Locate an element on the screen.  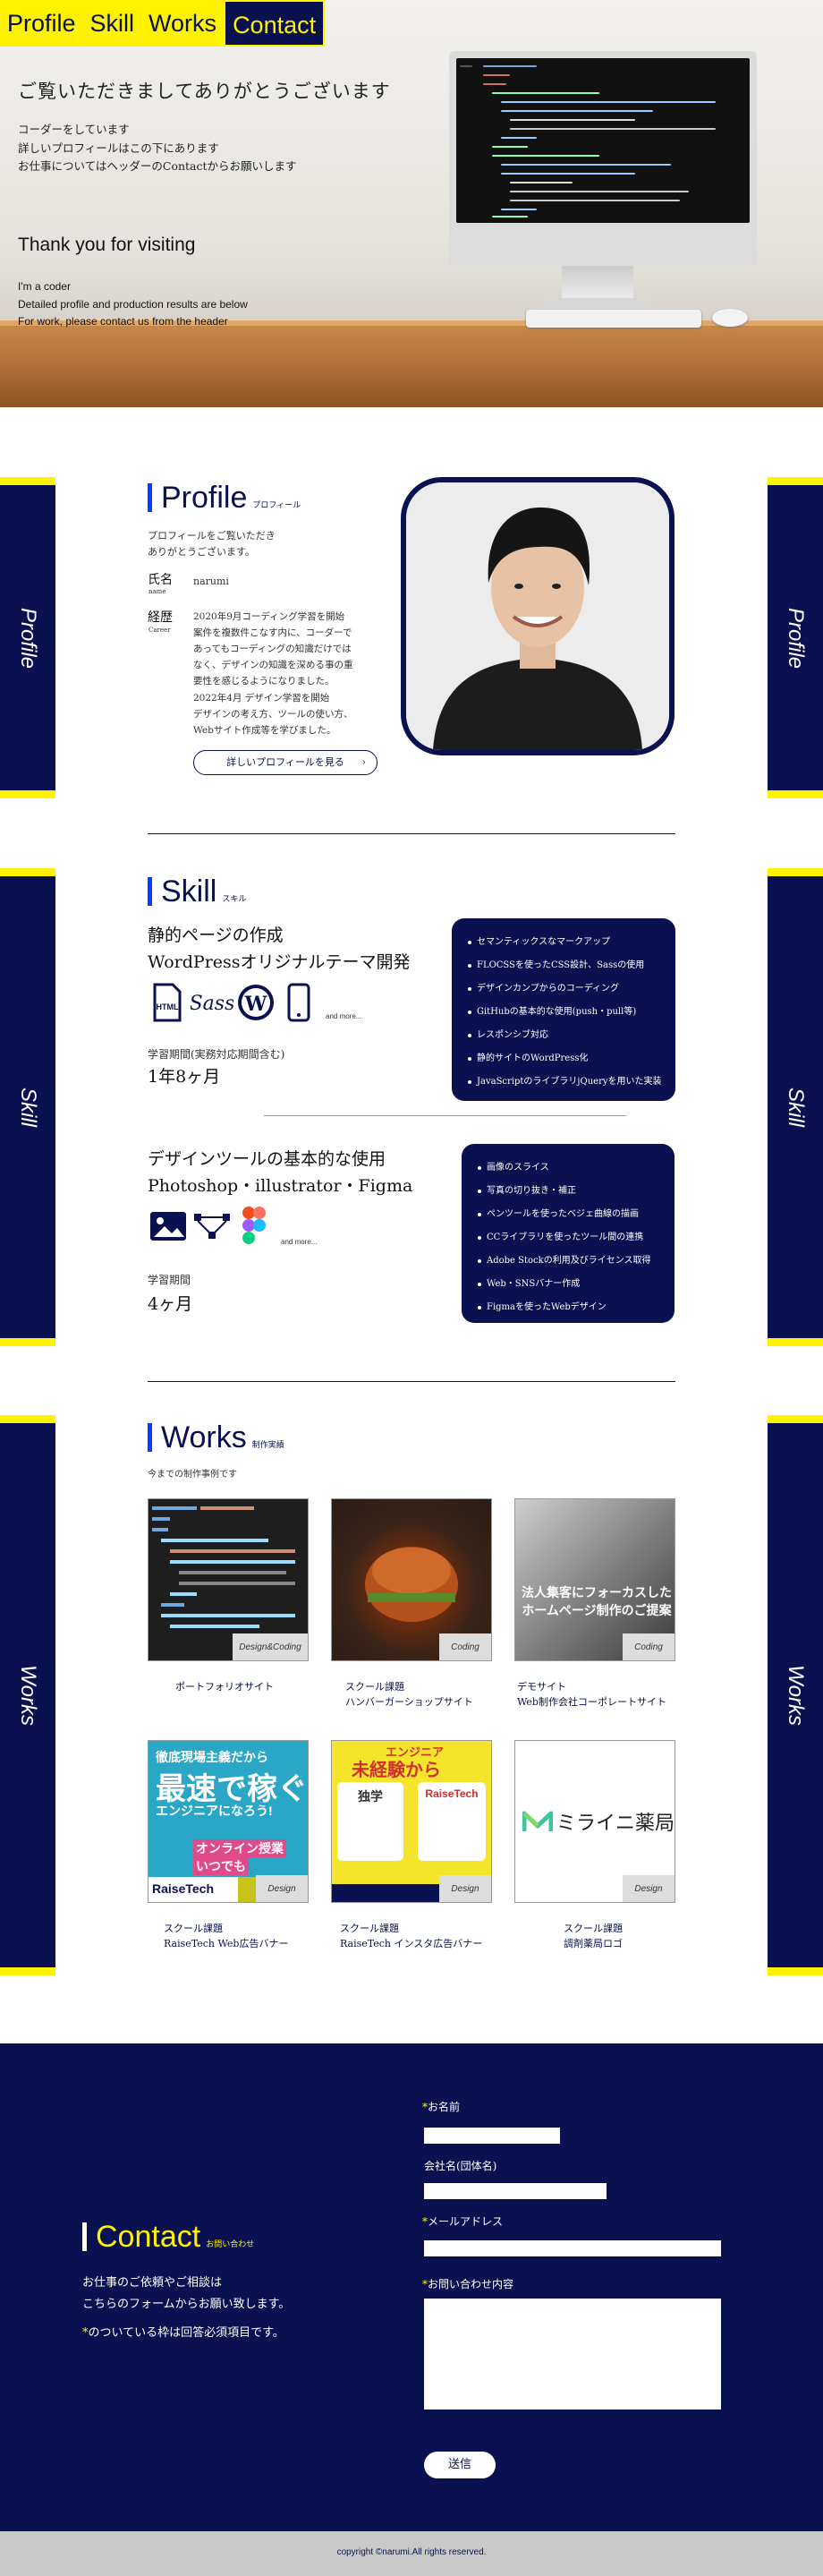
name-input is located at coordinates (492, 2136).